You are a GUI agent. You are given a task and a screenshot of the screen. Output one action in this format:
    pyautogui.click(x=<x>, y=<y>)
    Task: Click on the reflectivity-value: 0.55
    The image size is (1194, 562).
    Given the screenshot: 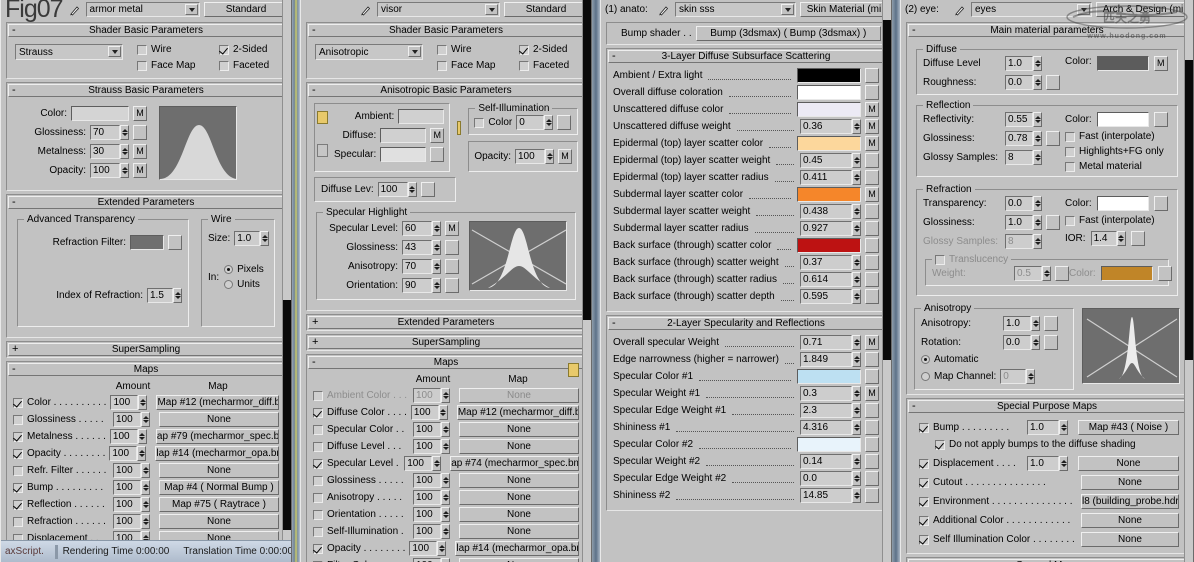 What is the action you would take?
    pyautogui.click(x=1019, y=119)
    